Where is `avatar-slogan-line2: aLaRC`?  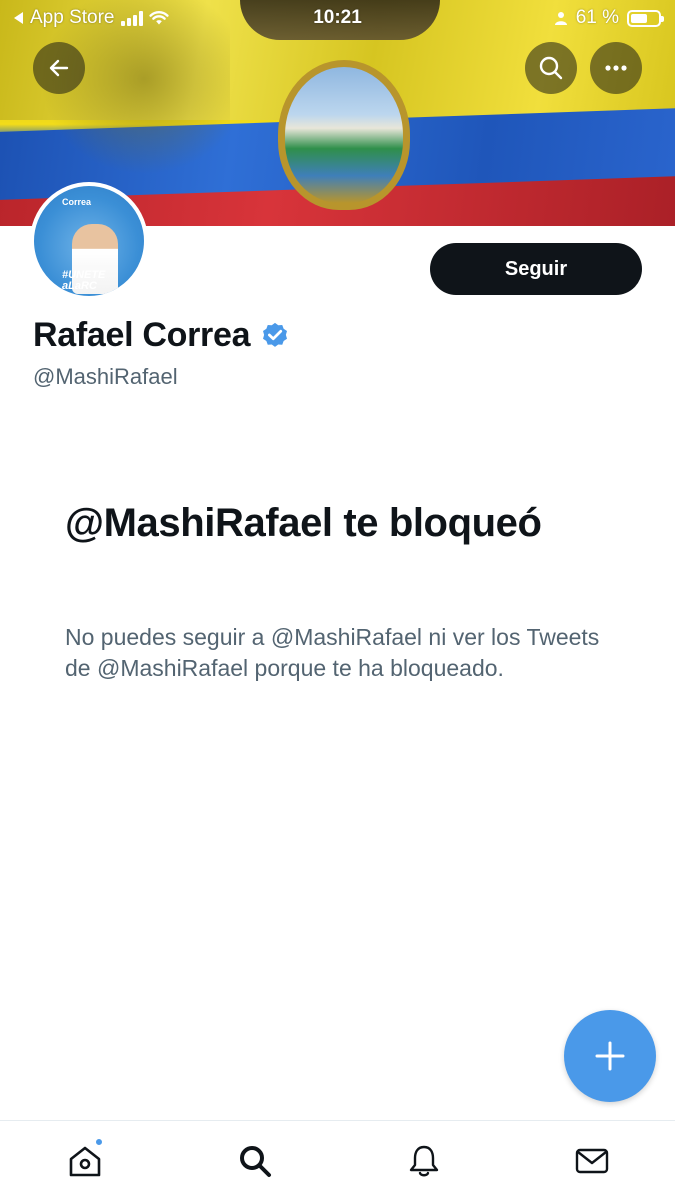
avatar-slogan-line2: aLaRC is located at coordinates (79, 286).